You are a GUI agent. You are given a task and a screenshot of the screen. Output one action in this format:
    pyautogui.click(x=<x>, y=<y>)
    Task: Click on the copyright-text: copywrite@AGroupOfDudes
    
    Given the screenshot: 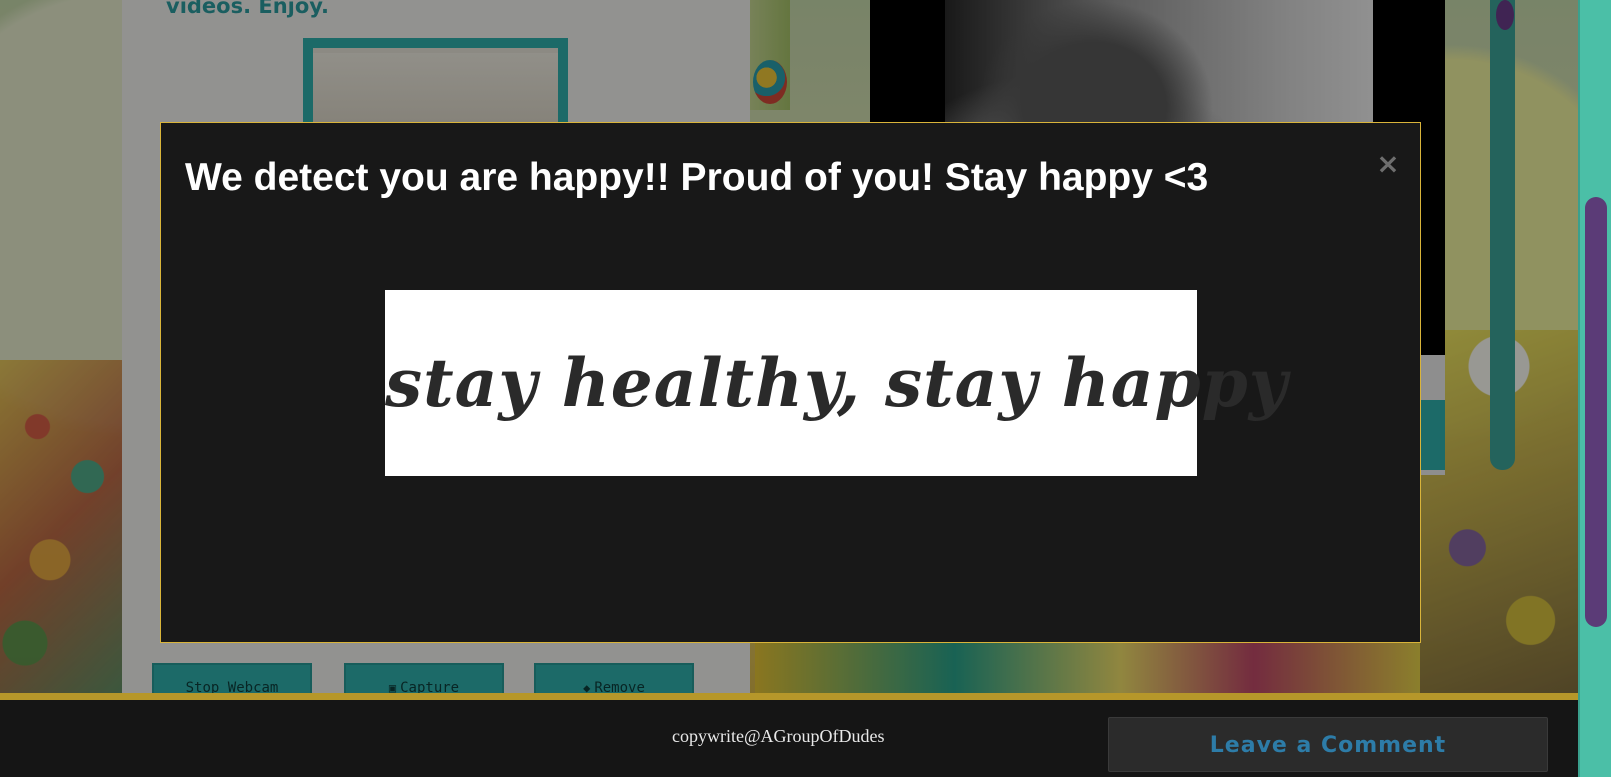 What is the action you would take?
    pyautogui.click(x=778, y=736)
    